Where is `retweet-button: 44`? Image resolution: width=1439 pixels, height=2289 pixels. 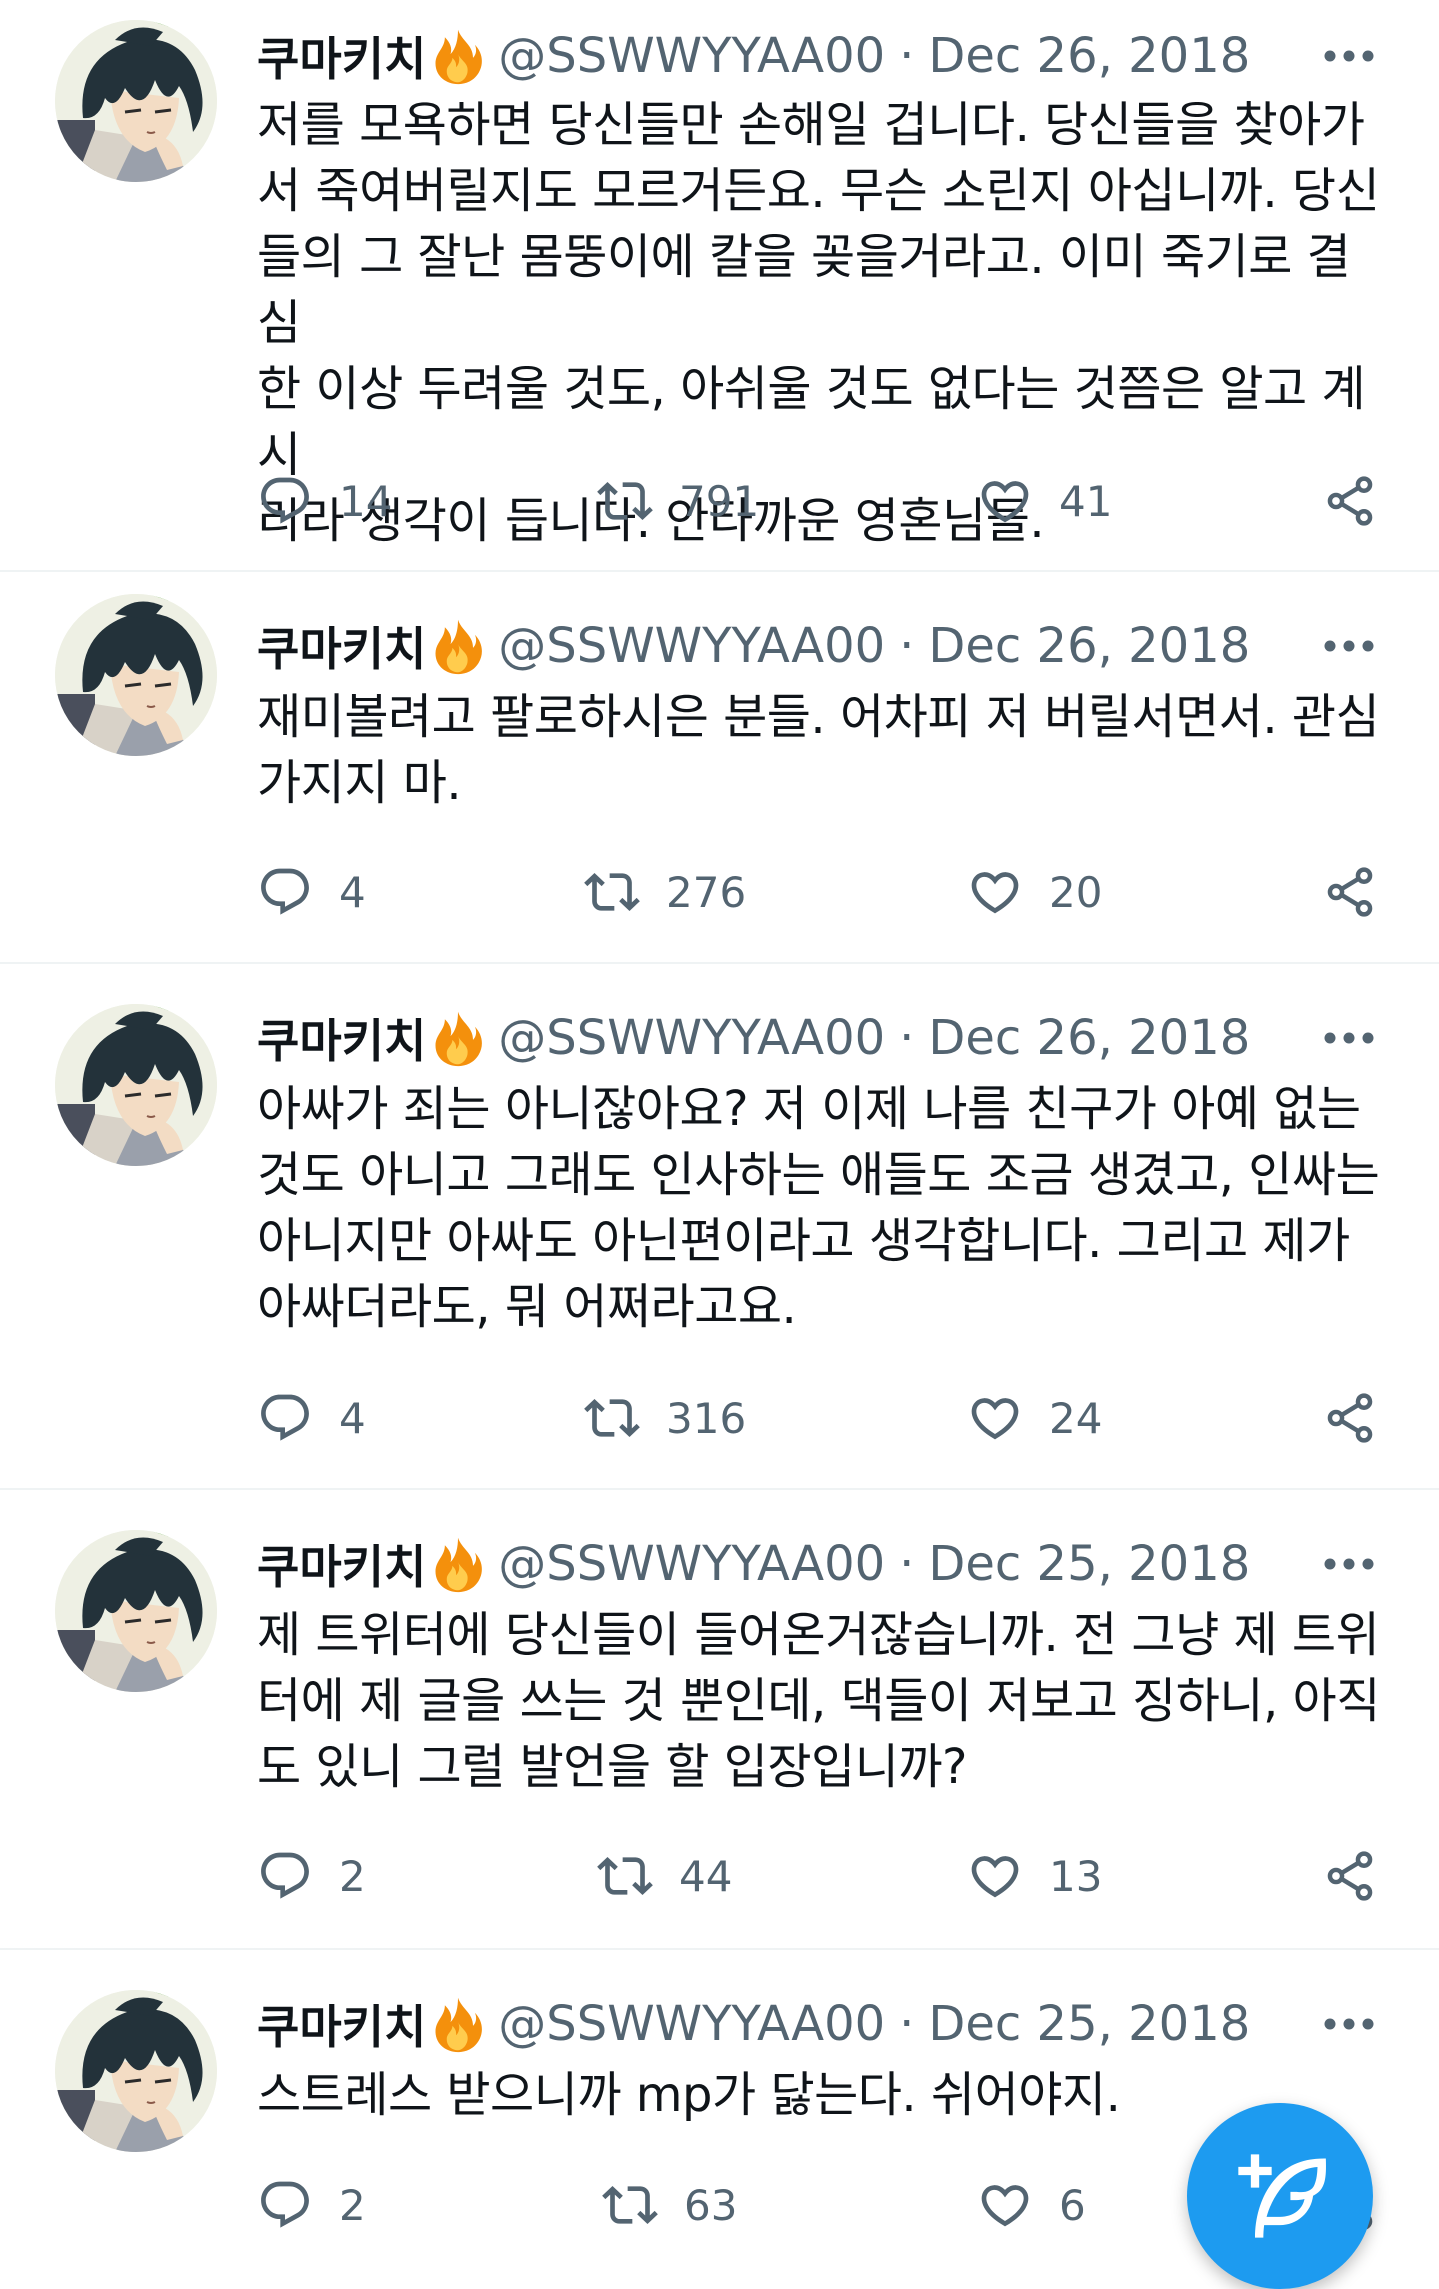 retweet-button: 44 is located at coordinates (664, 1876).